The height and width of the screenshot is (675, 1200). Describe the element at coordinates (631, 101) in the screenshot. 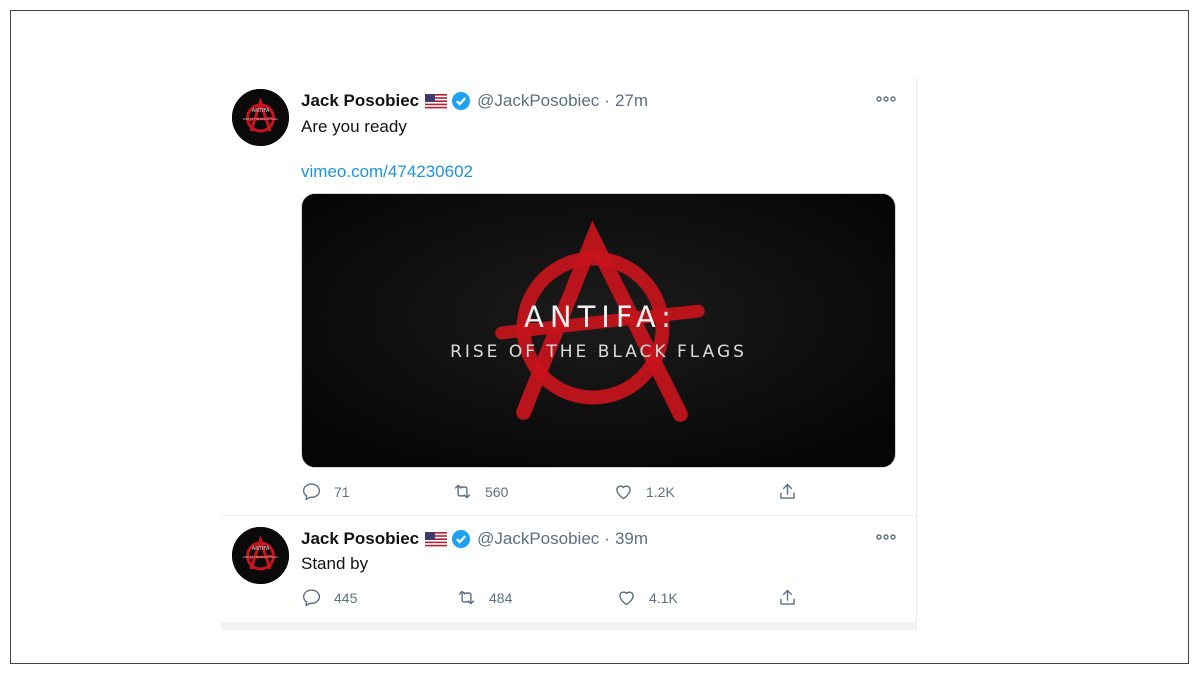

I see `tweet-timestamp: 27m` at that location.